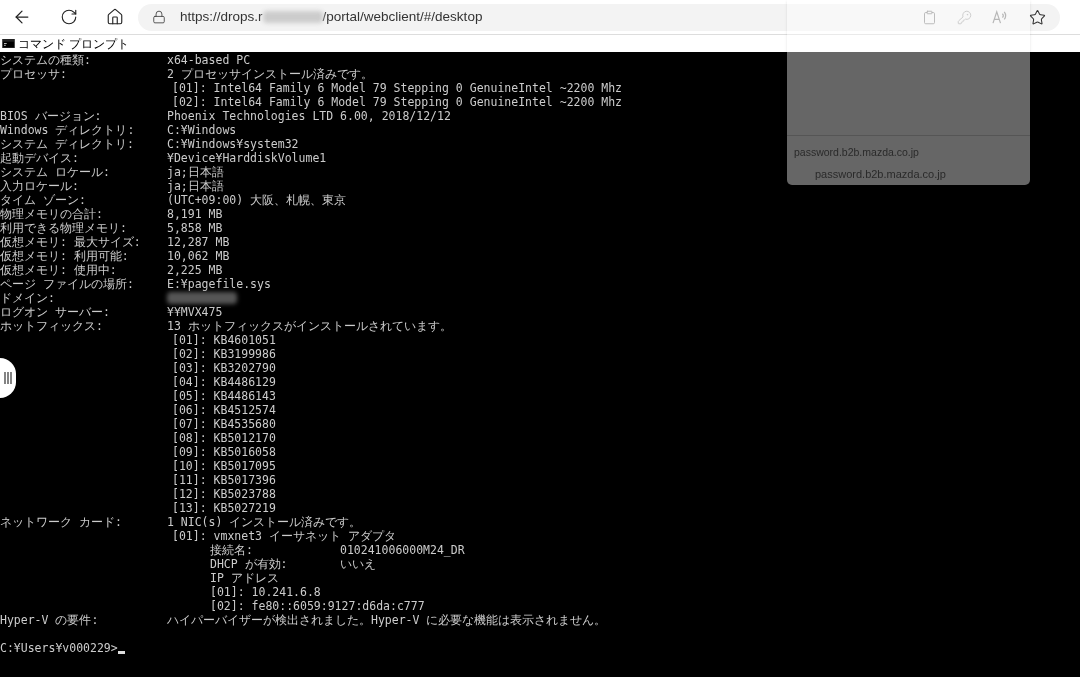 Image resolution: width=1080 pixels, height=677 pixels. I want to click on property-label: 利用できる物理メモリ:, so click(64, 228).